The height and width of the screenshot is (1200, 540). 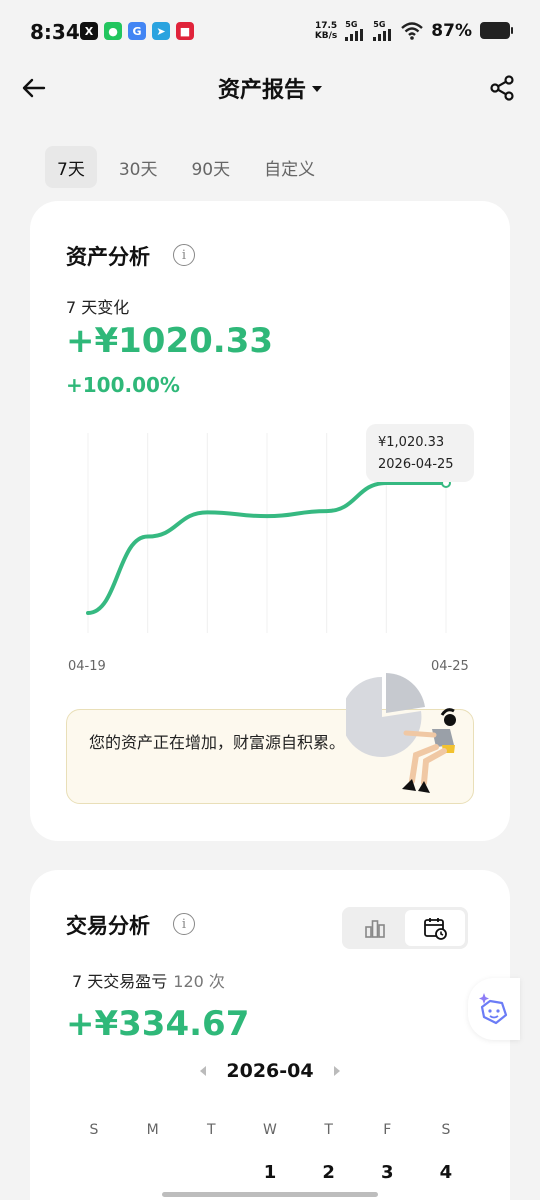 What do you see at coordinates (420, 453) in the screenshot?
I see `chart-tooltip: ¥1,020.33 2026-04-25` at bounding box center [420, 453].